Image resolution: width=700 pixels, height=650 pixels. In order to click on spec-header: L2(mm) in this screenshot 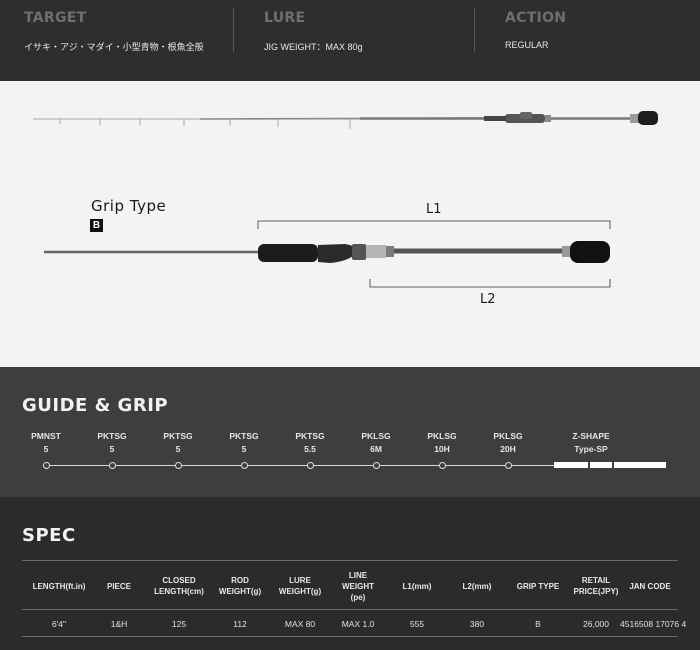, I will do `click(477, 586)`.